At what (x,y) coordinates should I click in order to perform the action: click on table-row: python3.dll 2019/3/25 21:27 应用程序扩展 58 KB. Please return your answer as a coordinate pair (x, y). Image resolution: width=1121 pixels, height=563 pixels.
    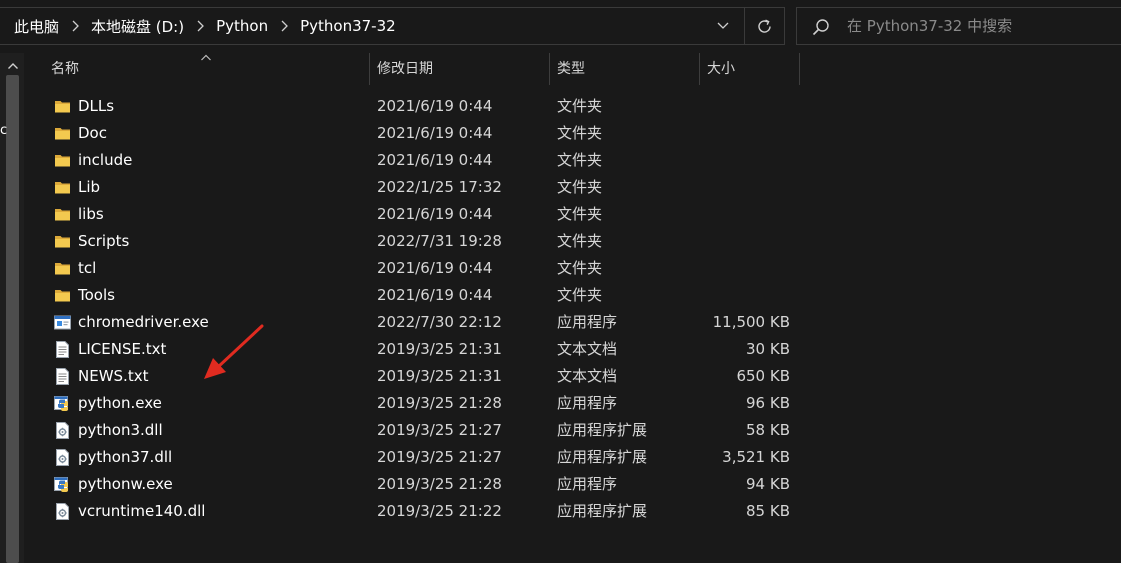
    Looking at the image, I should click on (430, 430).